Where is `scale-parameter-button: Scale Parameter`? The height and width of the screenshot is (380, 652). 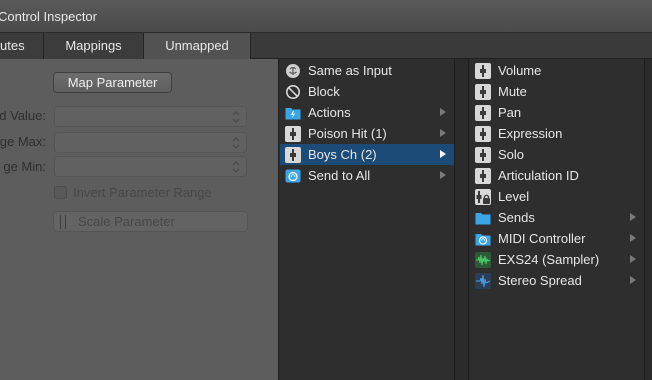 scale-parameter-button: Scale Parameter is located at coordinates (150, 221).